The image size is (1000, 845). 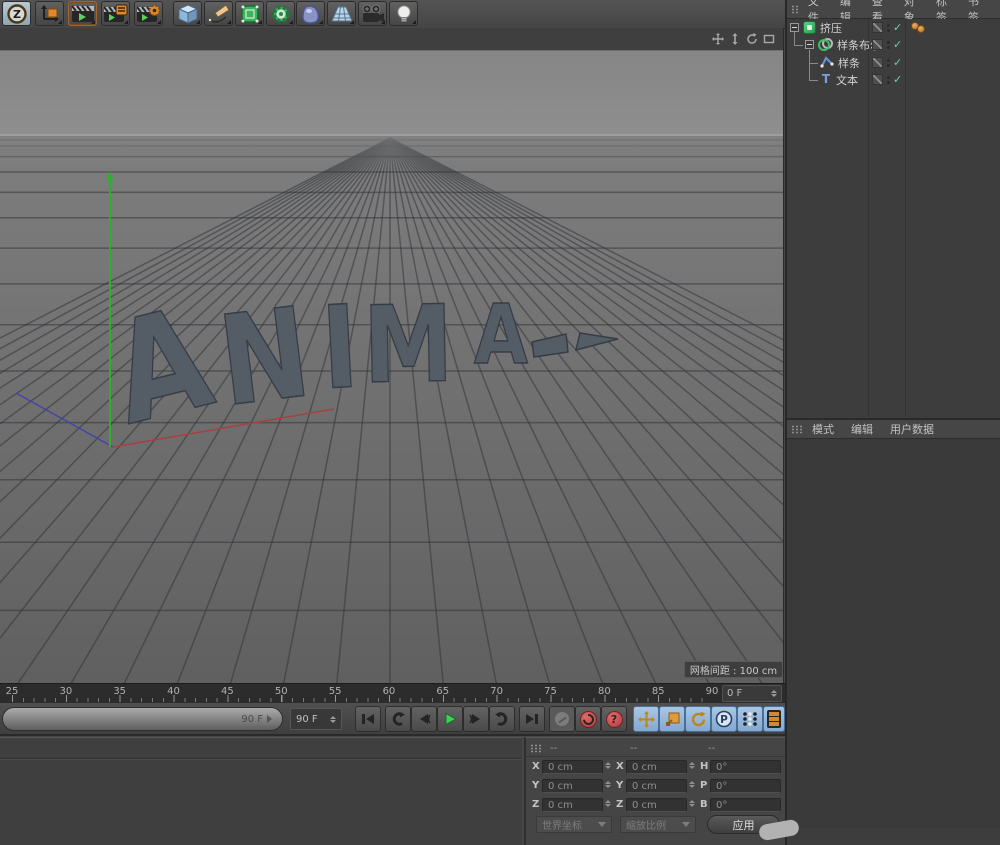 What do you see at coordinates (816, 27) in the screenshot?
I see `object-row-extrude: 挤压` at bounding box center [816, 27].